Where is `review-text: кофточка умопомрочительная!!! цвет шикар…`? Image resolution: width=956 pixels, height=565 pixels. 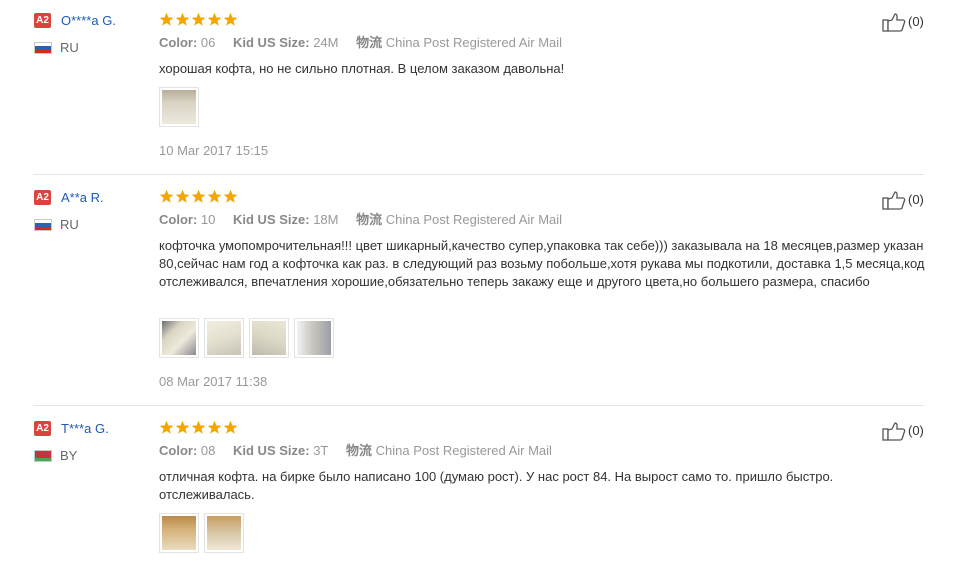
review-text: кофточка умопомрочительная!!! цвет шикар… is located at coordinates (542, 263).